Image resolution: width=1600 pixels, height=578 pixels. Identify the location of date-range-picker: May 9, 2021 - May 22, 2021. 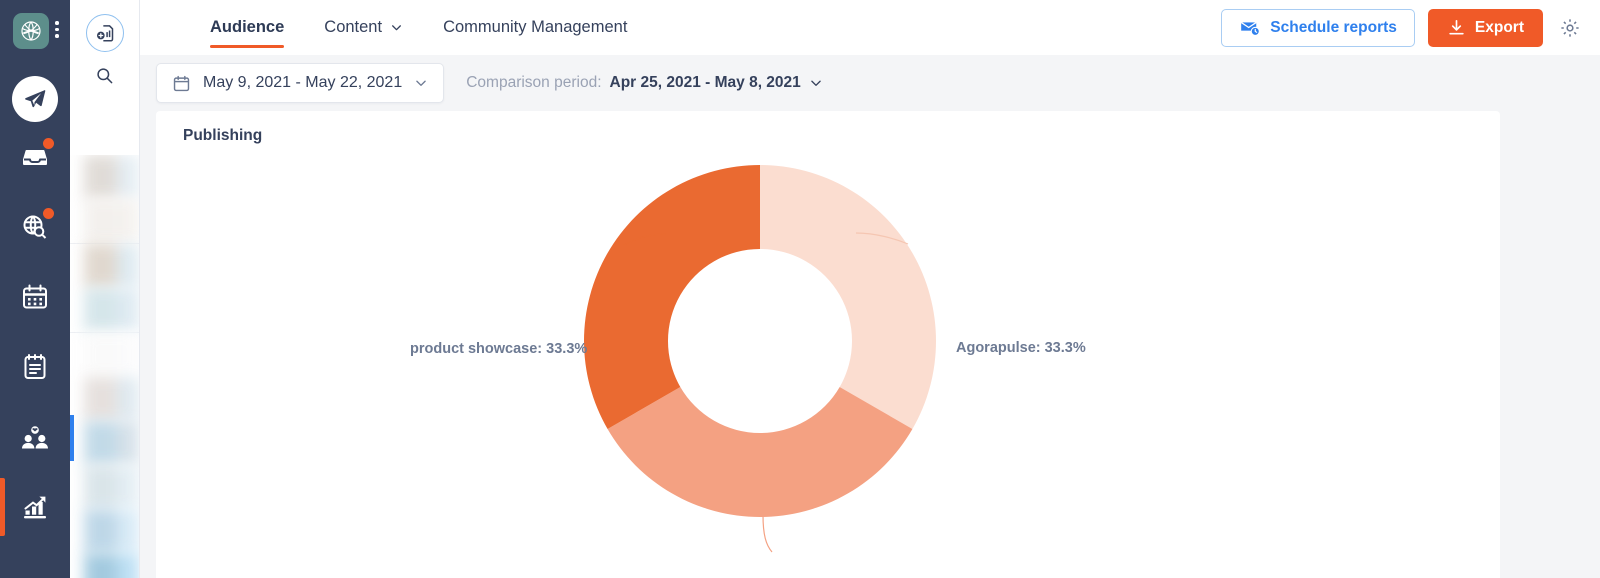
(300, 83).